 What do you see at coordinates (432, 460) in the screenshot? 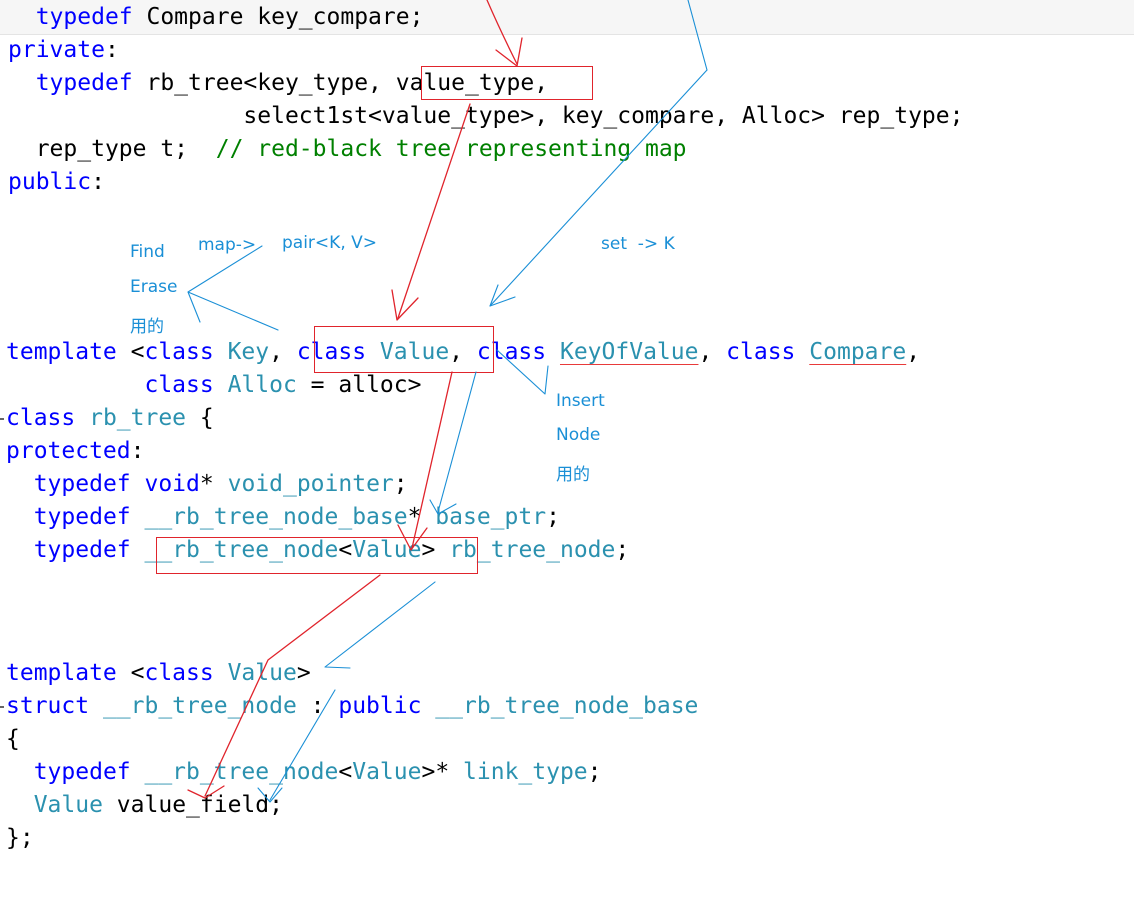
I see `red-arrow-class-value-to-node` at bounding box center [432, 460].